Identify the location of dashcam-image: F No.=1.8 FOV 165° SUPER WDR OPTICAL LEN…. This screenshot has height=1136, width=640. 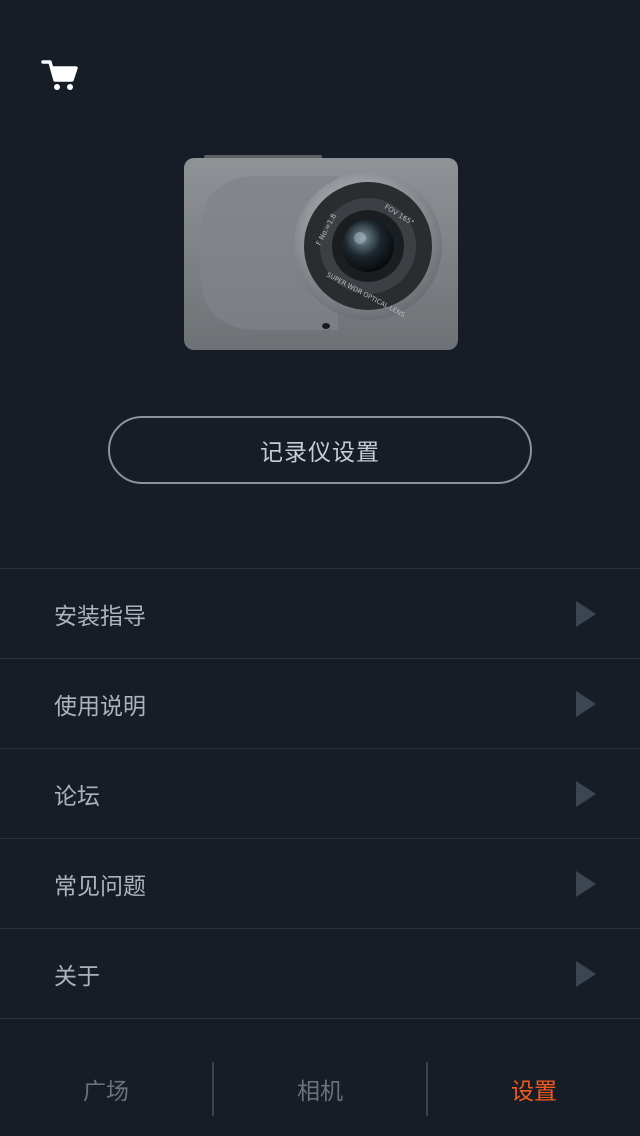
(321, 253).